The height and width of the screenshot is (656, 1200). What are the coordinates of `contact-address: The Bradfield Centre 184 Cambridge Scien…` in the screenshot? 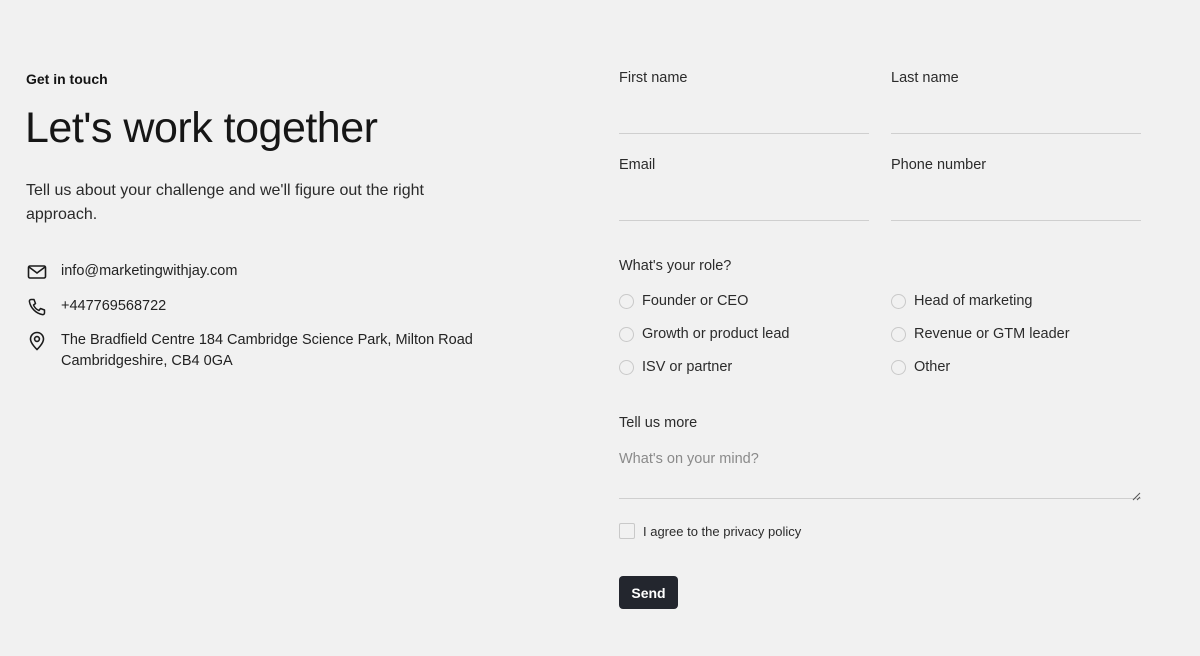 It's located at (249, 351).